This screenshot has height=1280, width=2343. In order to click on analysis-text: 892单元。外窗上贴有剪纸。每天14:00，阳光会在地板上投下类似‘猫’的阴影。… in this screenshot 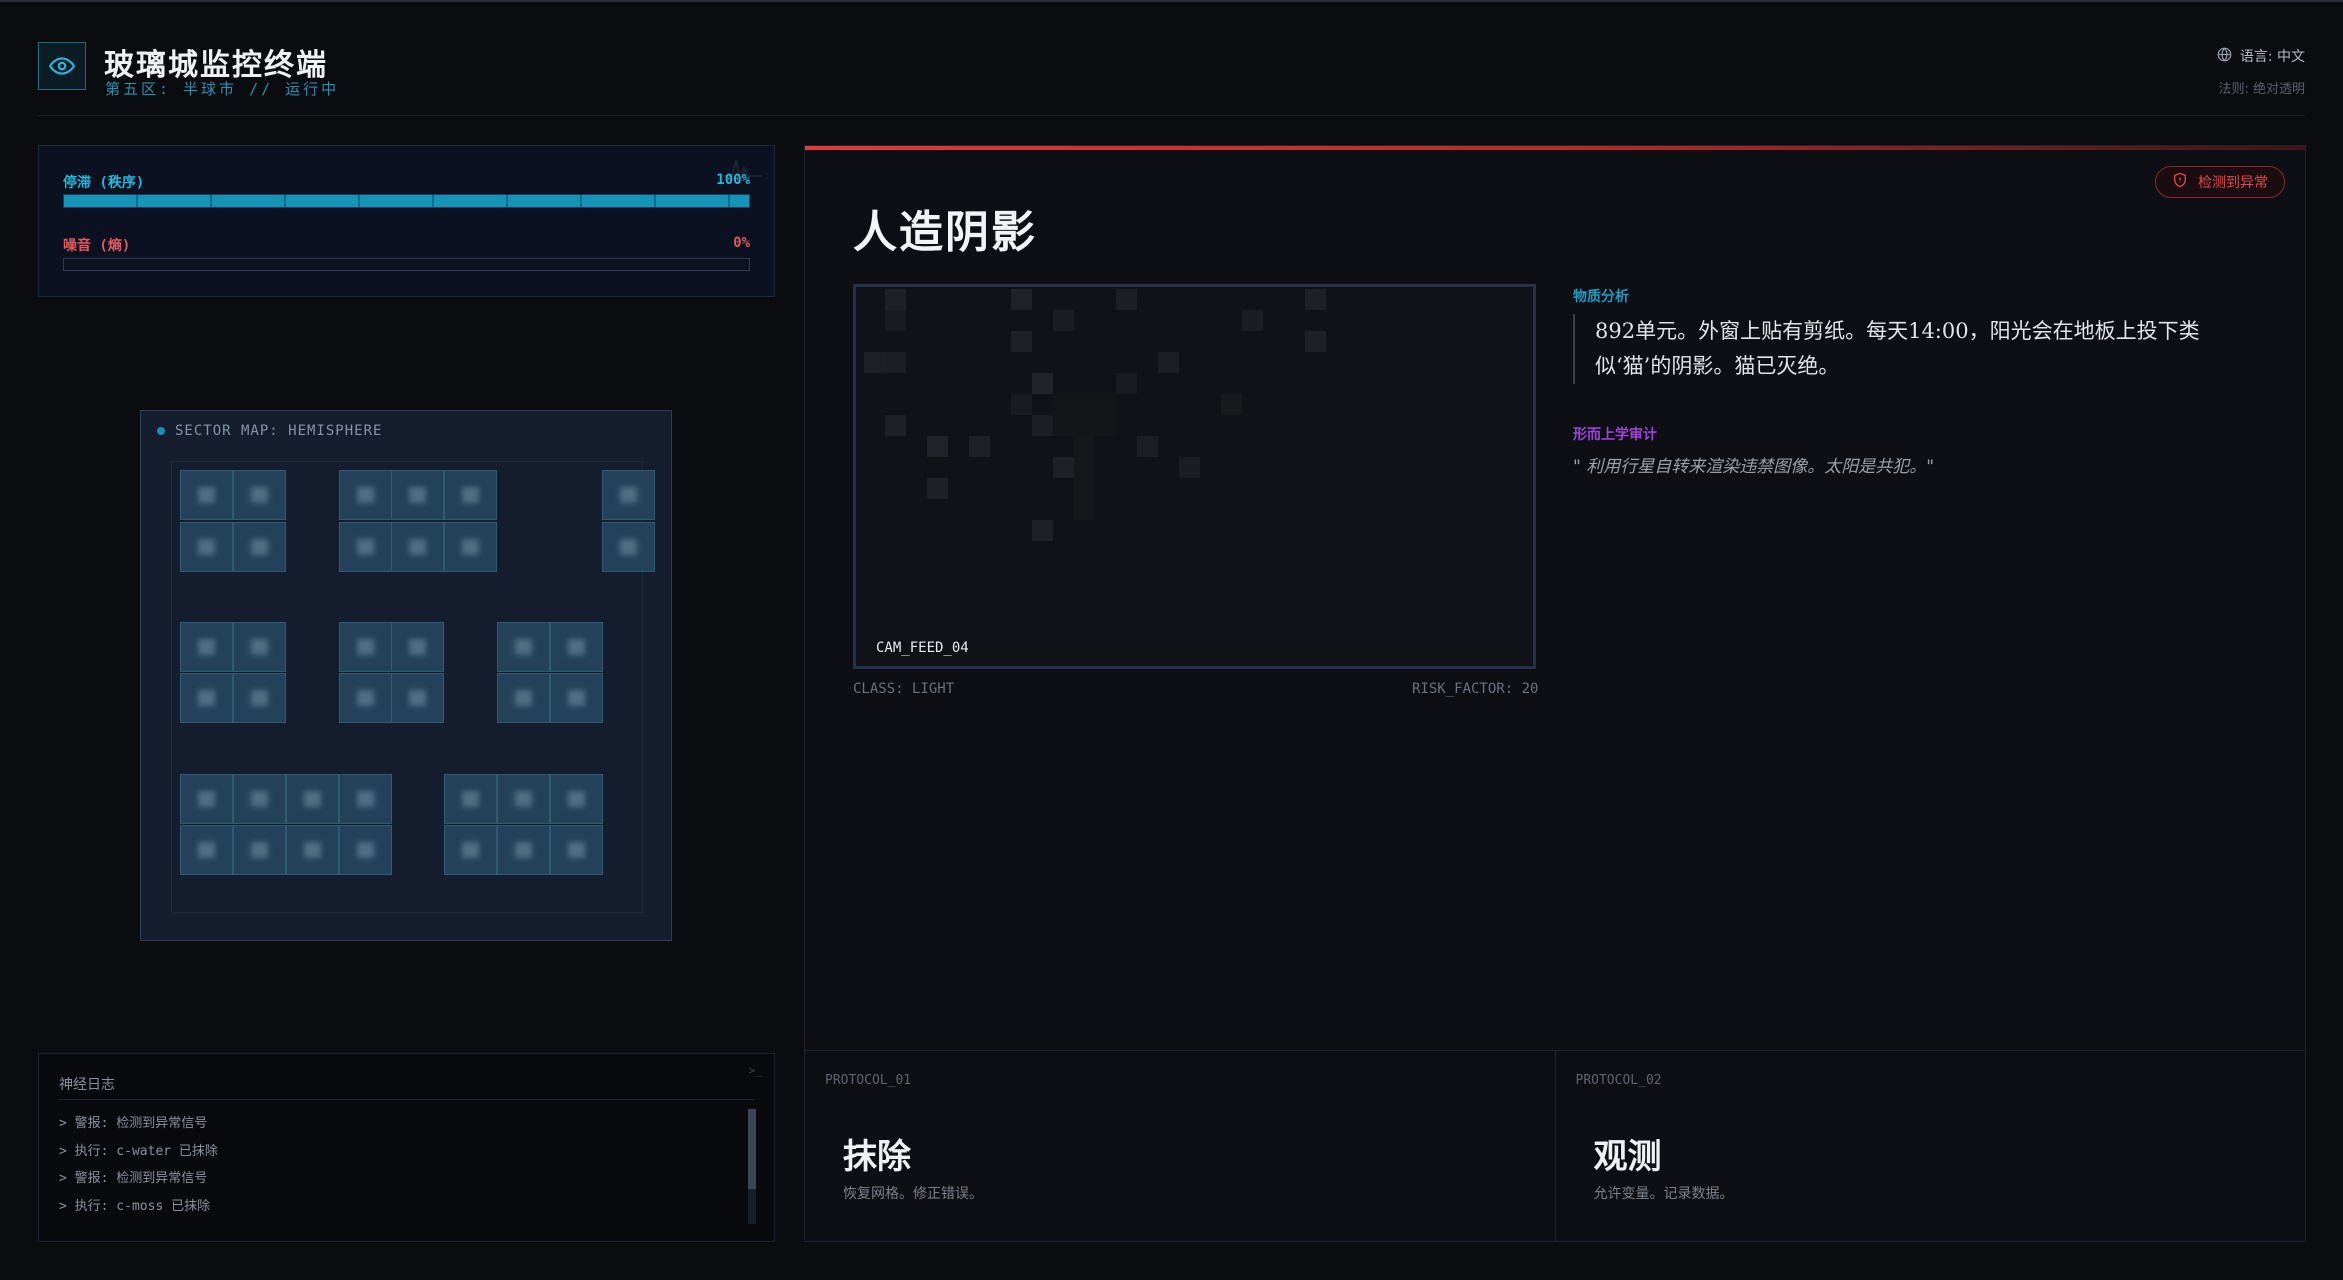, I will do `click(1903, 349)`.